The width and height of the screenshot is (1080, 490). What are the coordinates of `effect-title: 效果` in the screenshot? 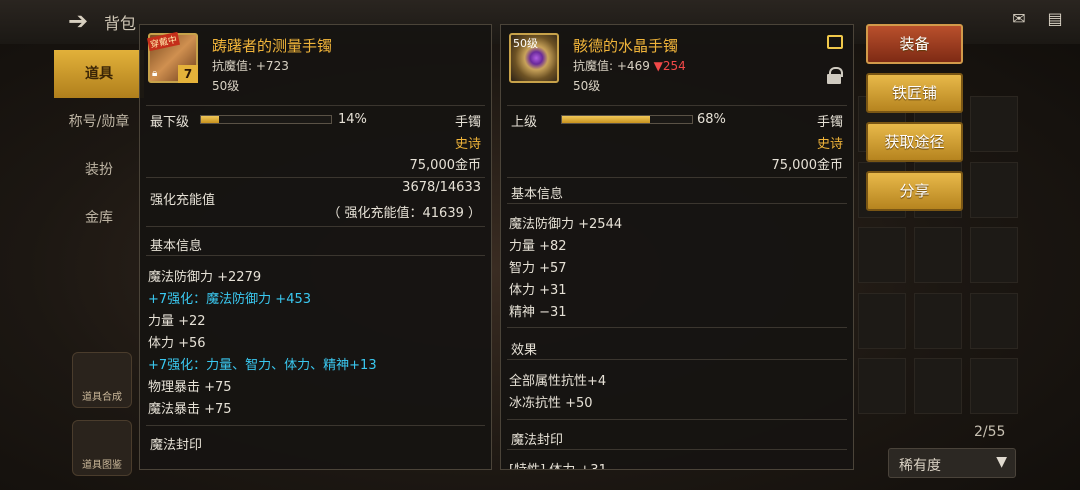 It's located at (524, 350).